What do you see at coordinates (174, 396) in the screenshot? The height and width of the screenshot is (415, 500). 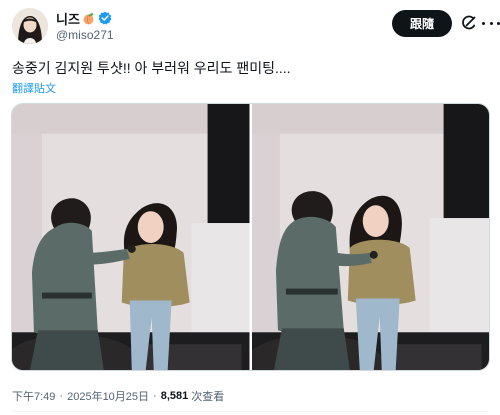 I see `view-count: 8,581` at bounding box center [174, 396].